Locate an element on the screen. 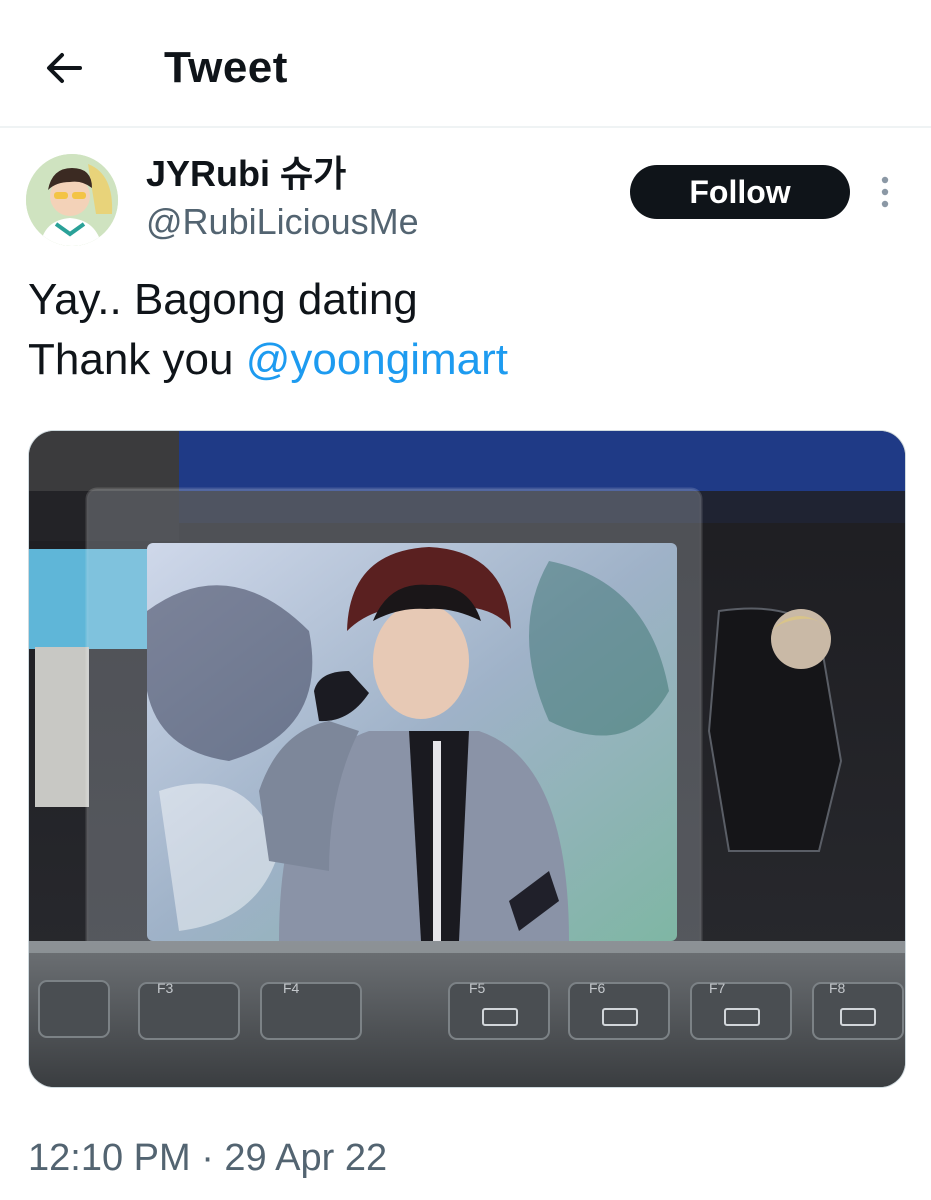 Image resolution: width=931 pixels, height=1200 pixels. more-options-button is located at coordinates (885, 192).